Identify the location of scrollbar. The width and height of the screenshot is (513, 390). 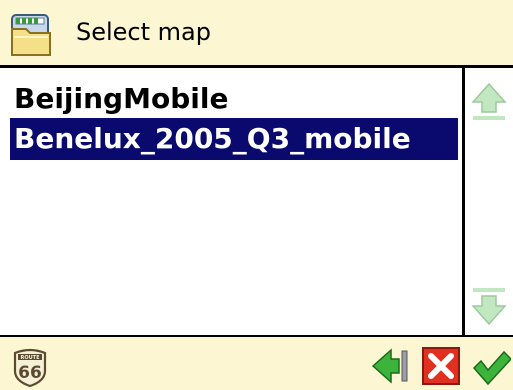
(489, 201).